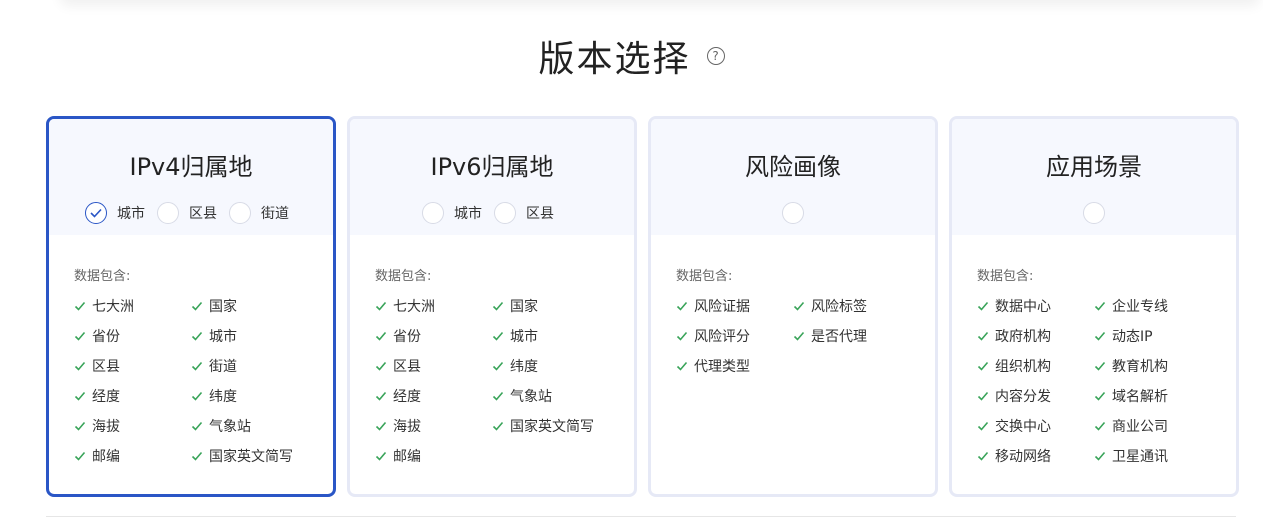 Image resolution: width=1263 pixels, height=518 pixels. I want to click on feature-item: 风险证据, so click(734, 306).